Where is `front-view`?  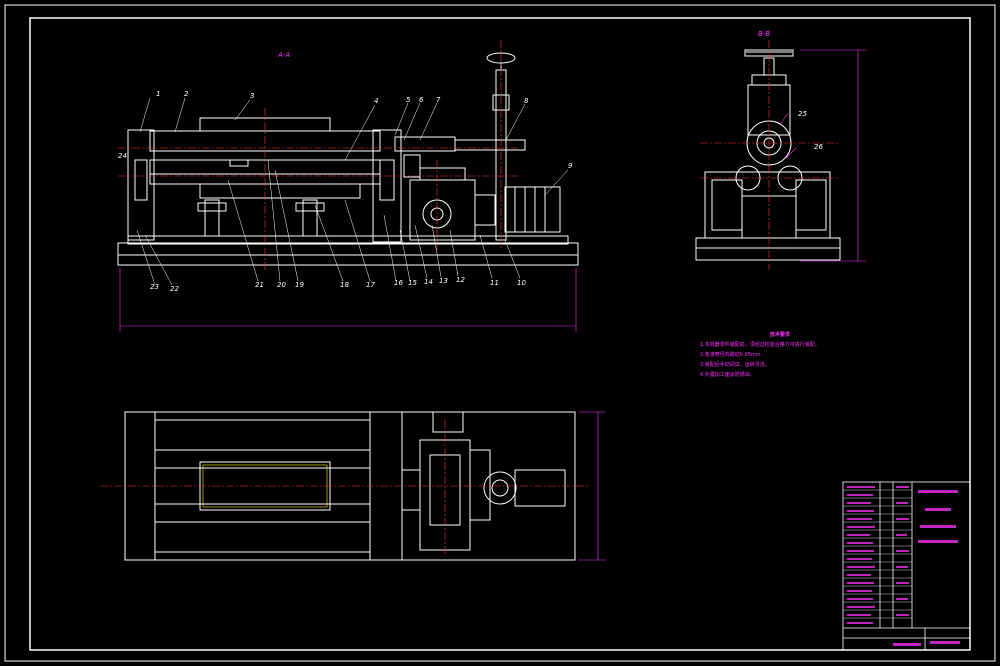 front-view is located at coordinates (348, 159).